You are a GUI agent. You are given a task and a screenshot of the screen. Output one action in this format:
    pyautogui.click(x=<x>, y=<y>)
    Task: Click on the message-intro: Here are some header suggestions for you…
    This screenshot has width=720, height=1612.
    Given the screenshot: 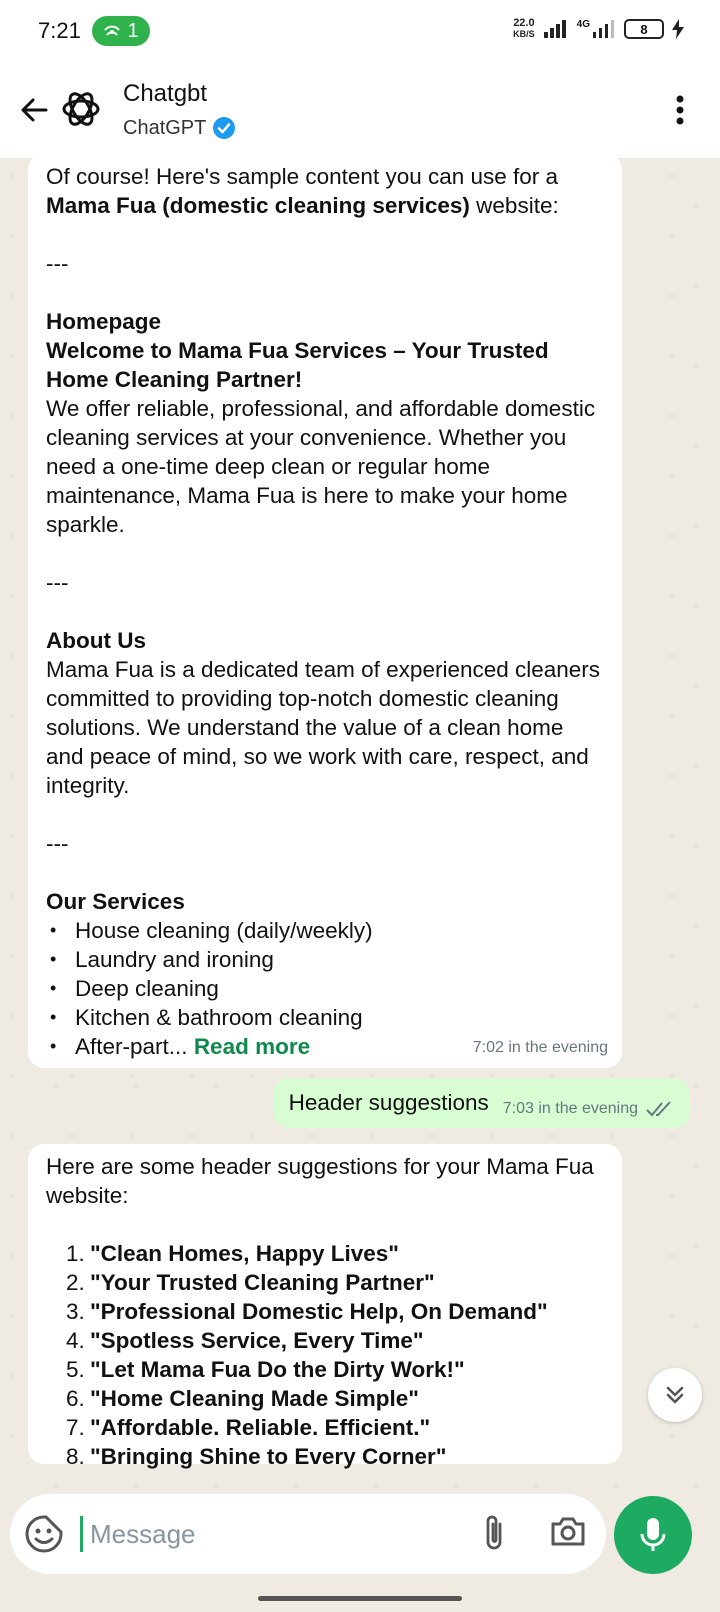 What is the action you would take?
    pyautogui.click(x=320, y=1181)
    